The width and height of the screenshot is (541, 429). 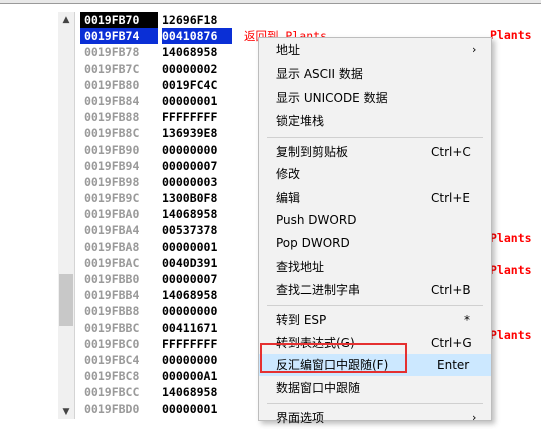 I want to click on stack-address: 0019FBA4, so click(x=112, y=230).